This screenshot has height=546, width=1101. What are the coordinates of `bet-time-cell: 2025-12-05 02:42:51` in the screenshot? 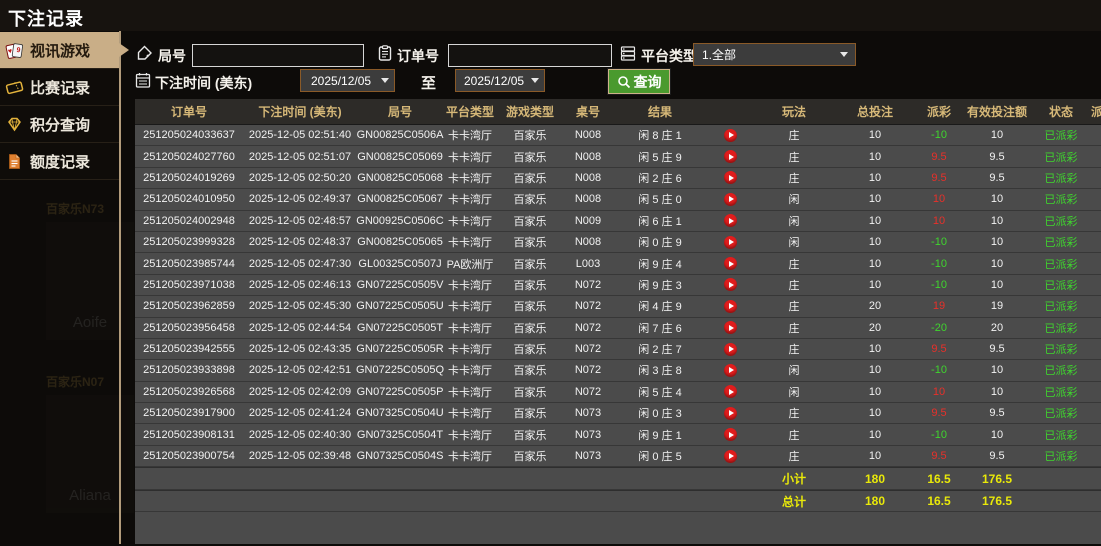 It's located at (300, 370).